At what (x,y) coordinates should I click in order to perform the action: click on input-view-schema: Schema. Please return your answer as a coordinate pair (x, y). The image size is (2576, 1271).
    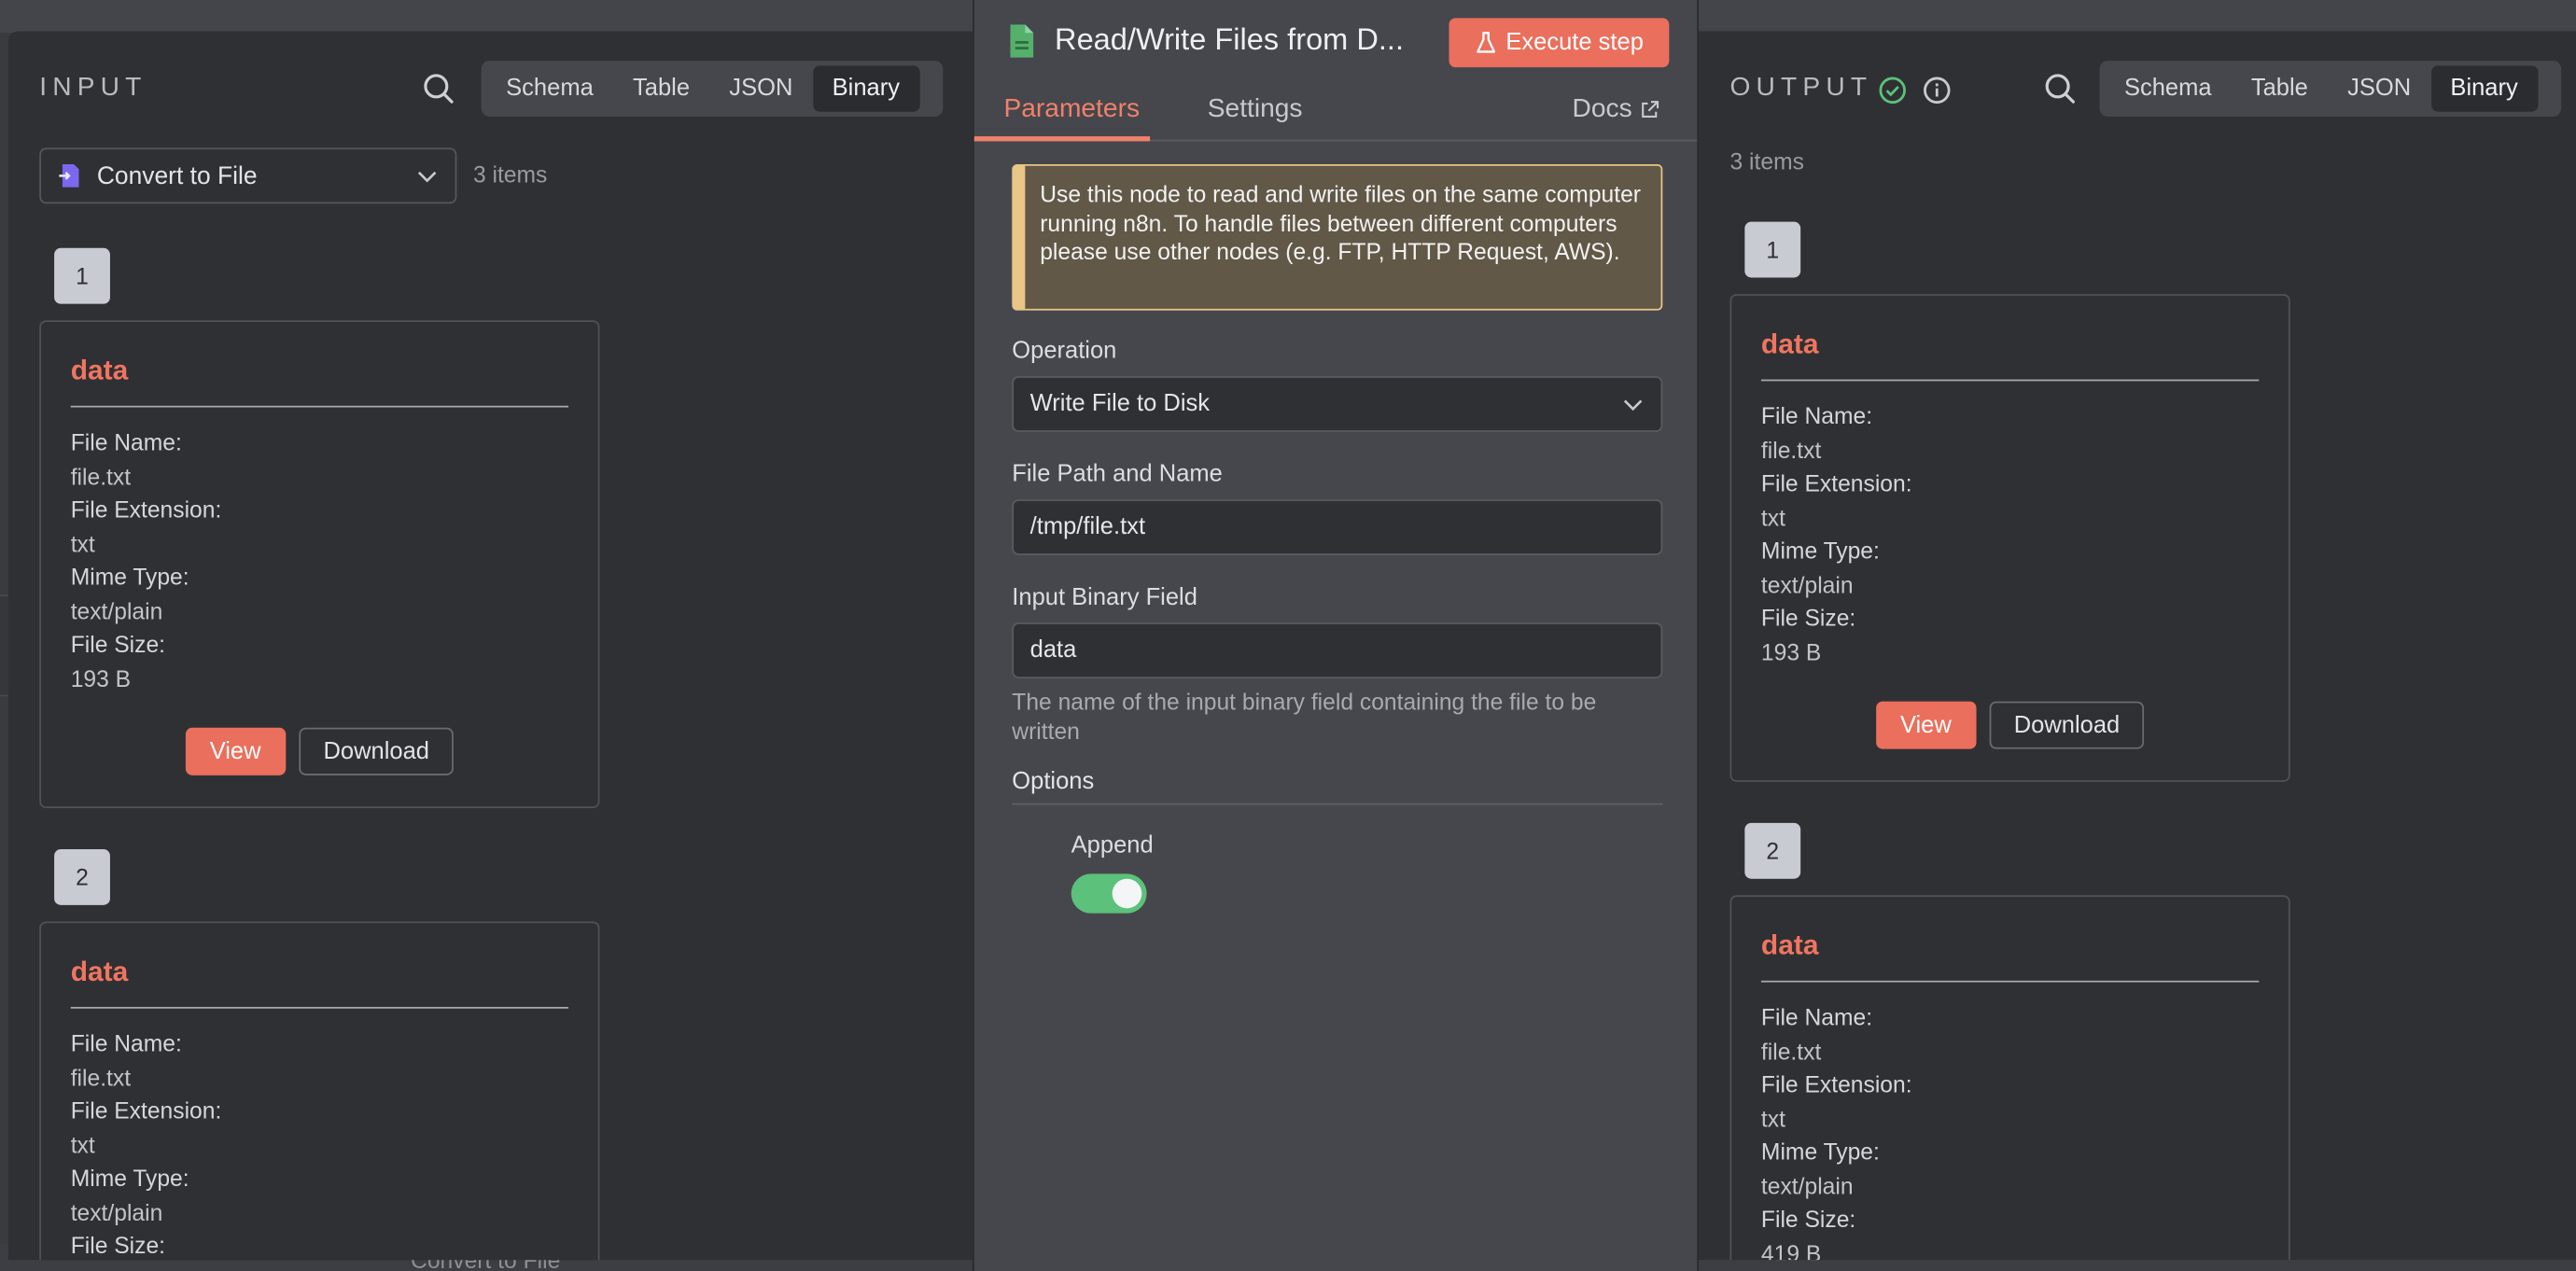
    Looking at the image, I should click on (549, 88).